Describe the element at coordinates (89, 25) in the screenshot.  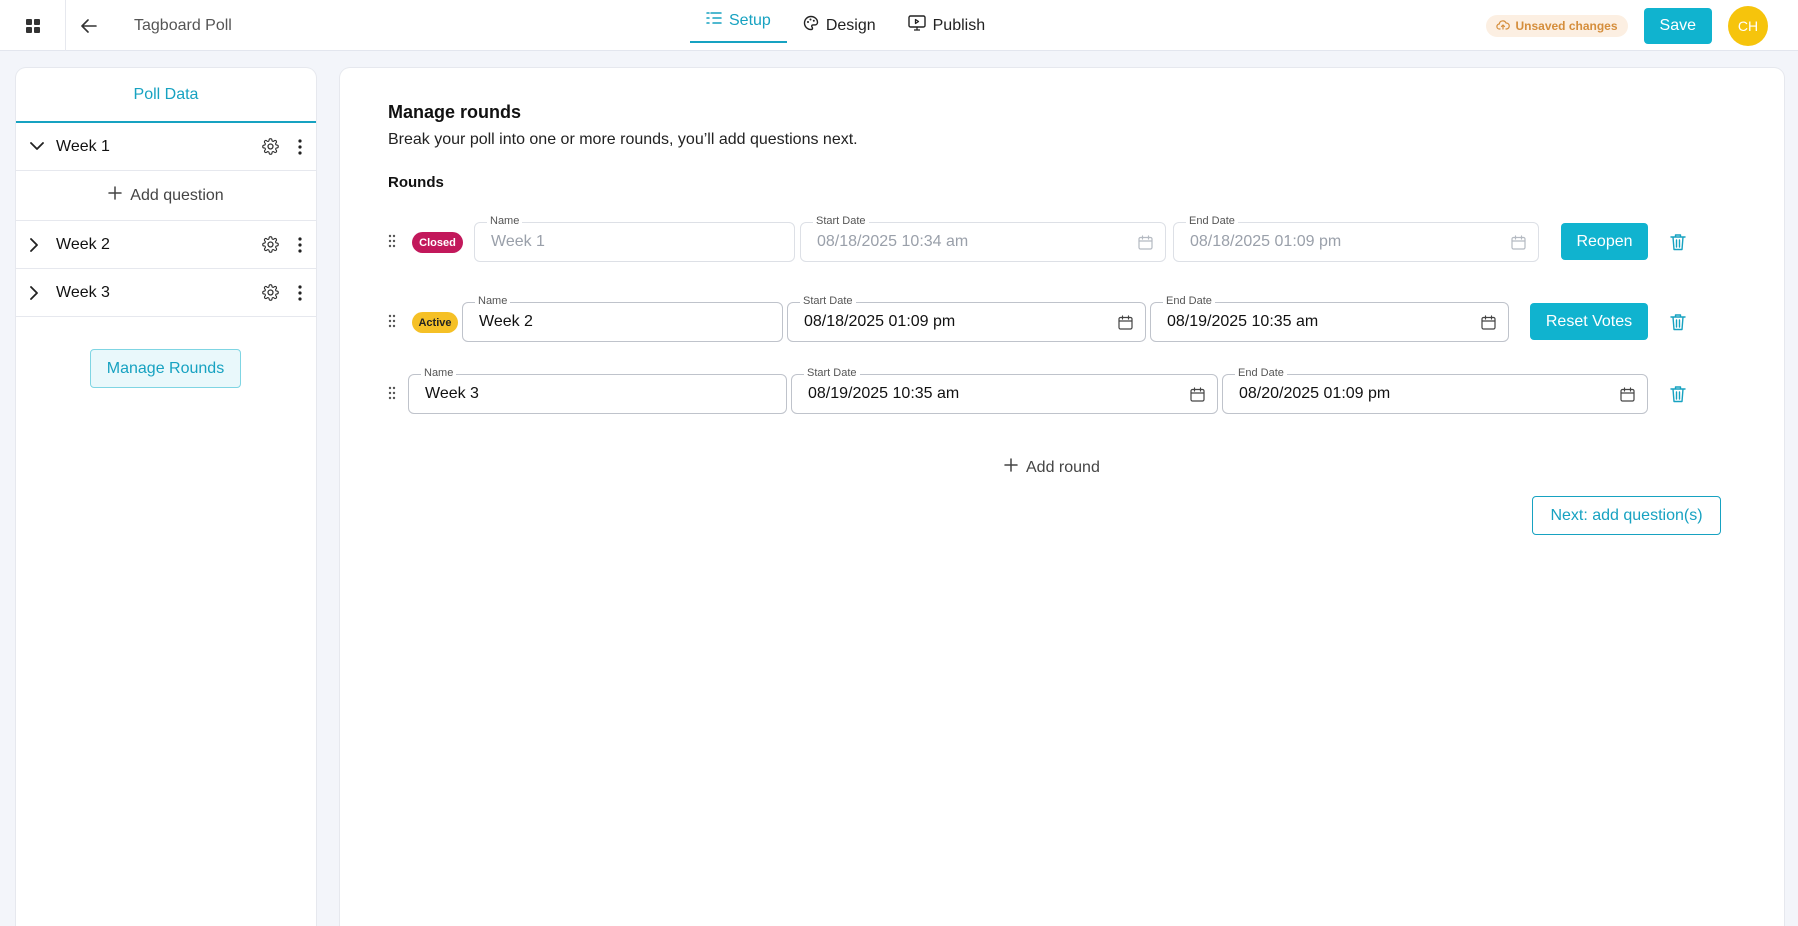
I see `back-arrow-icon` at that location.